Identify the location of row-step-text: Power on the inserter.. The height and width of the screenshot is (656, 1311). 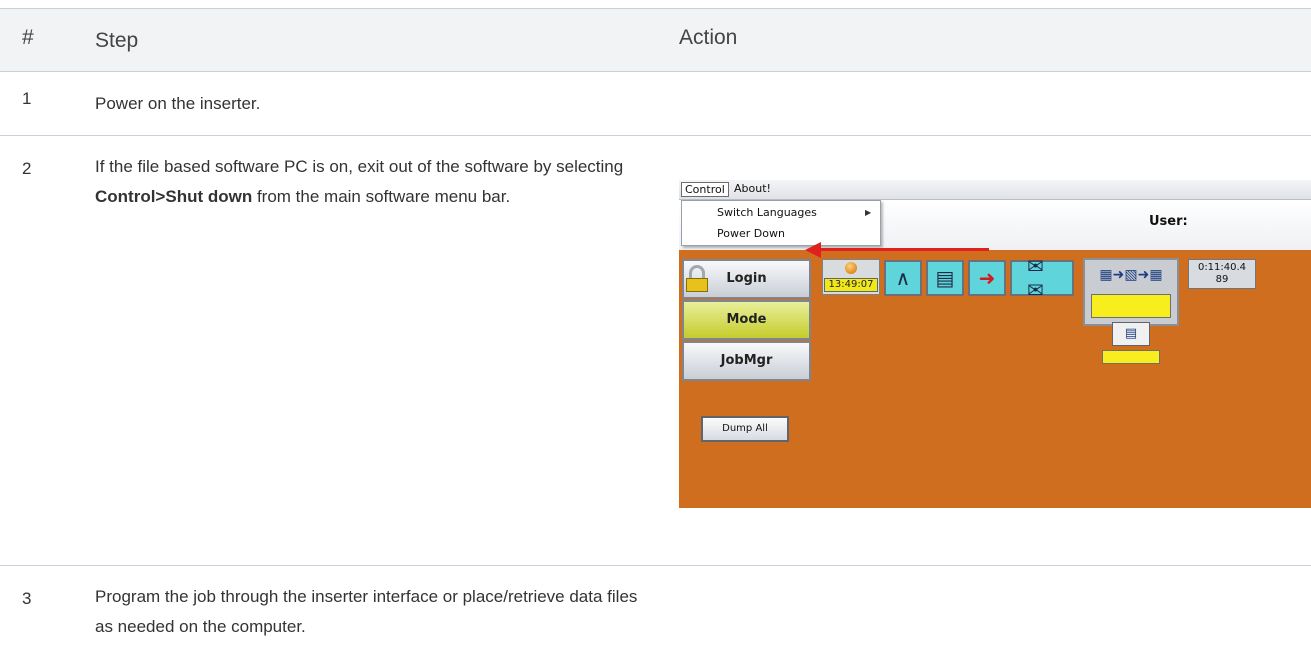
(178, 103).